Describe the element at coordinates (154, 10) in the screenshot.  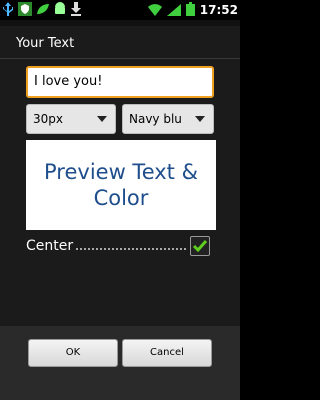
I see `wifi-icon` at that location.